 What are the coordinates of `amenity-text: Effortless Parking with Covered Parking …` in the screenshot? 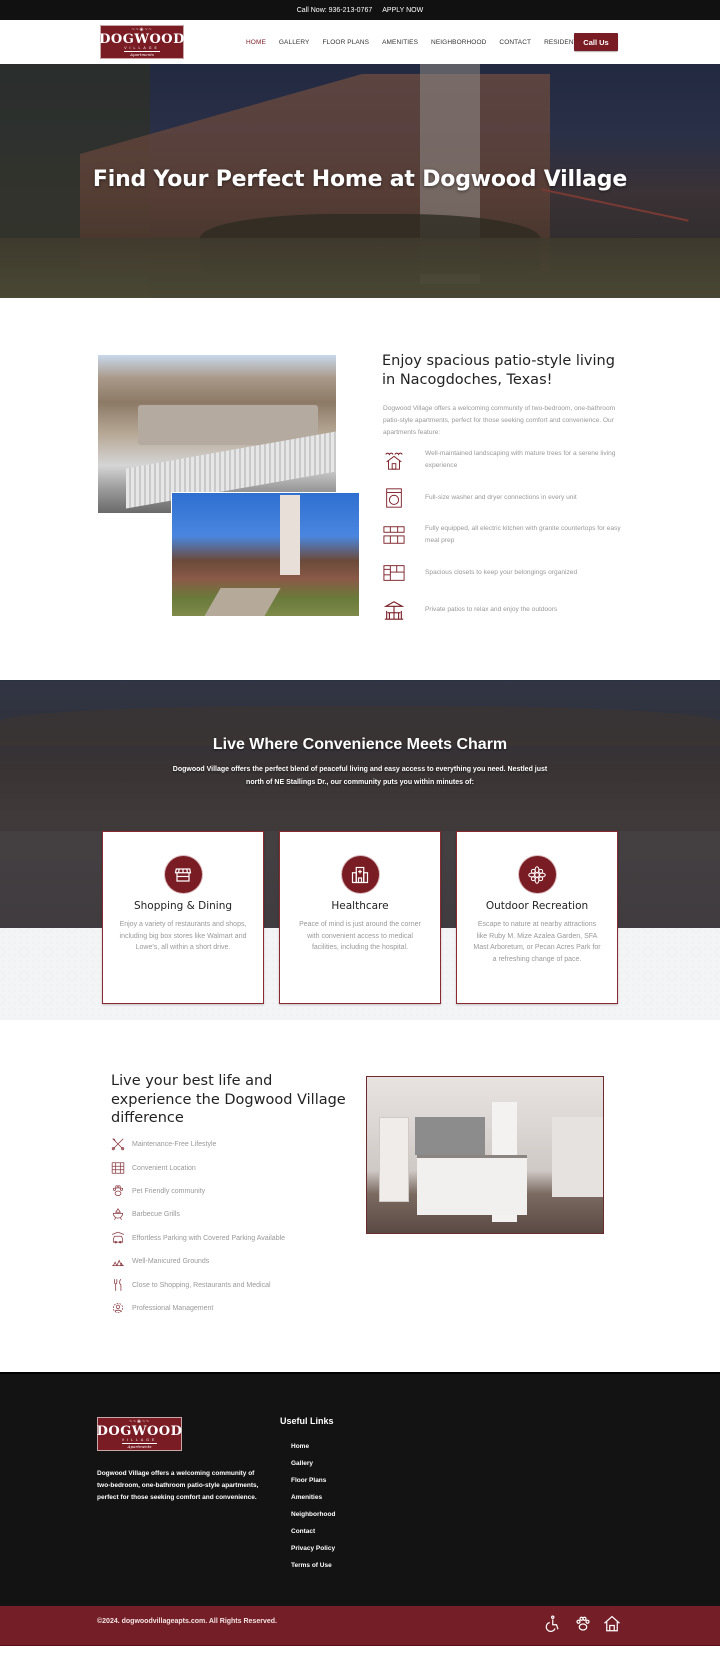 It's located at (209, 1238).